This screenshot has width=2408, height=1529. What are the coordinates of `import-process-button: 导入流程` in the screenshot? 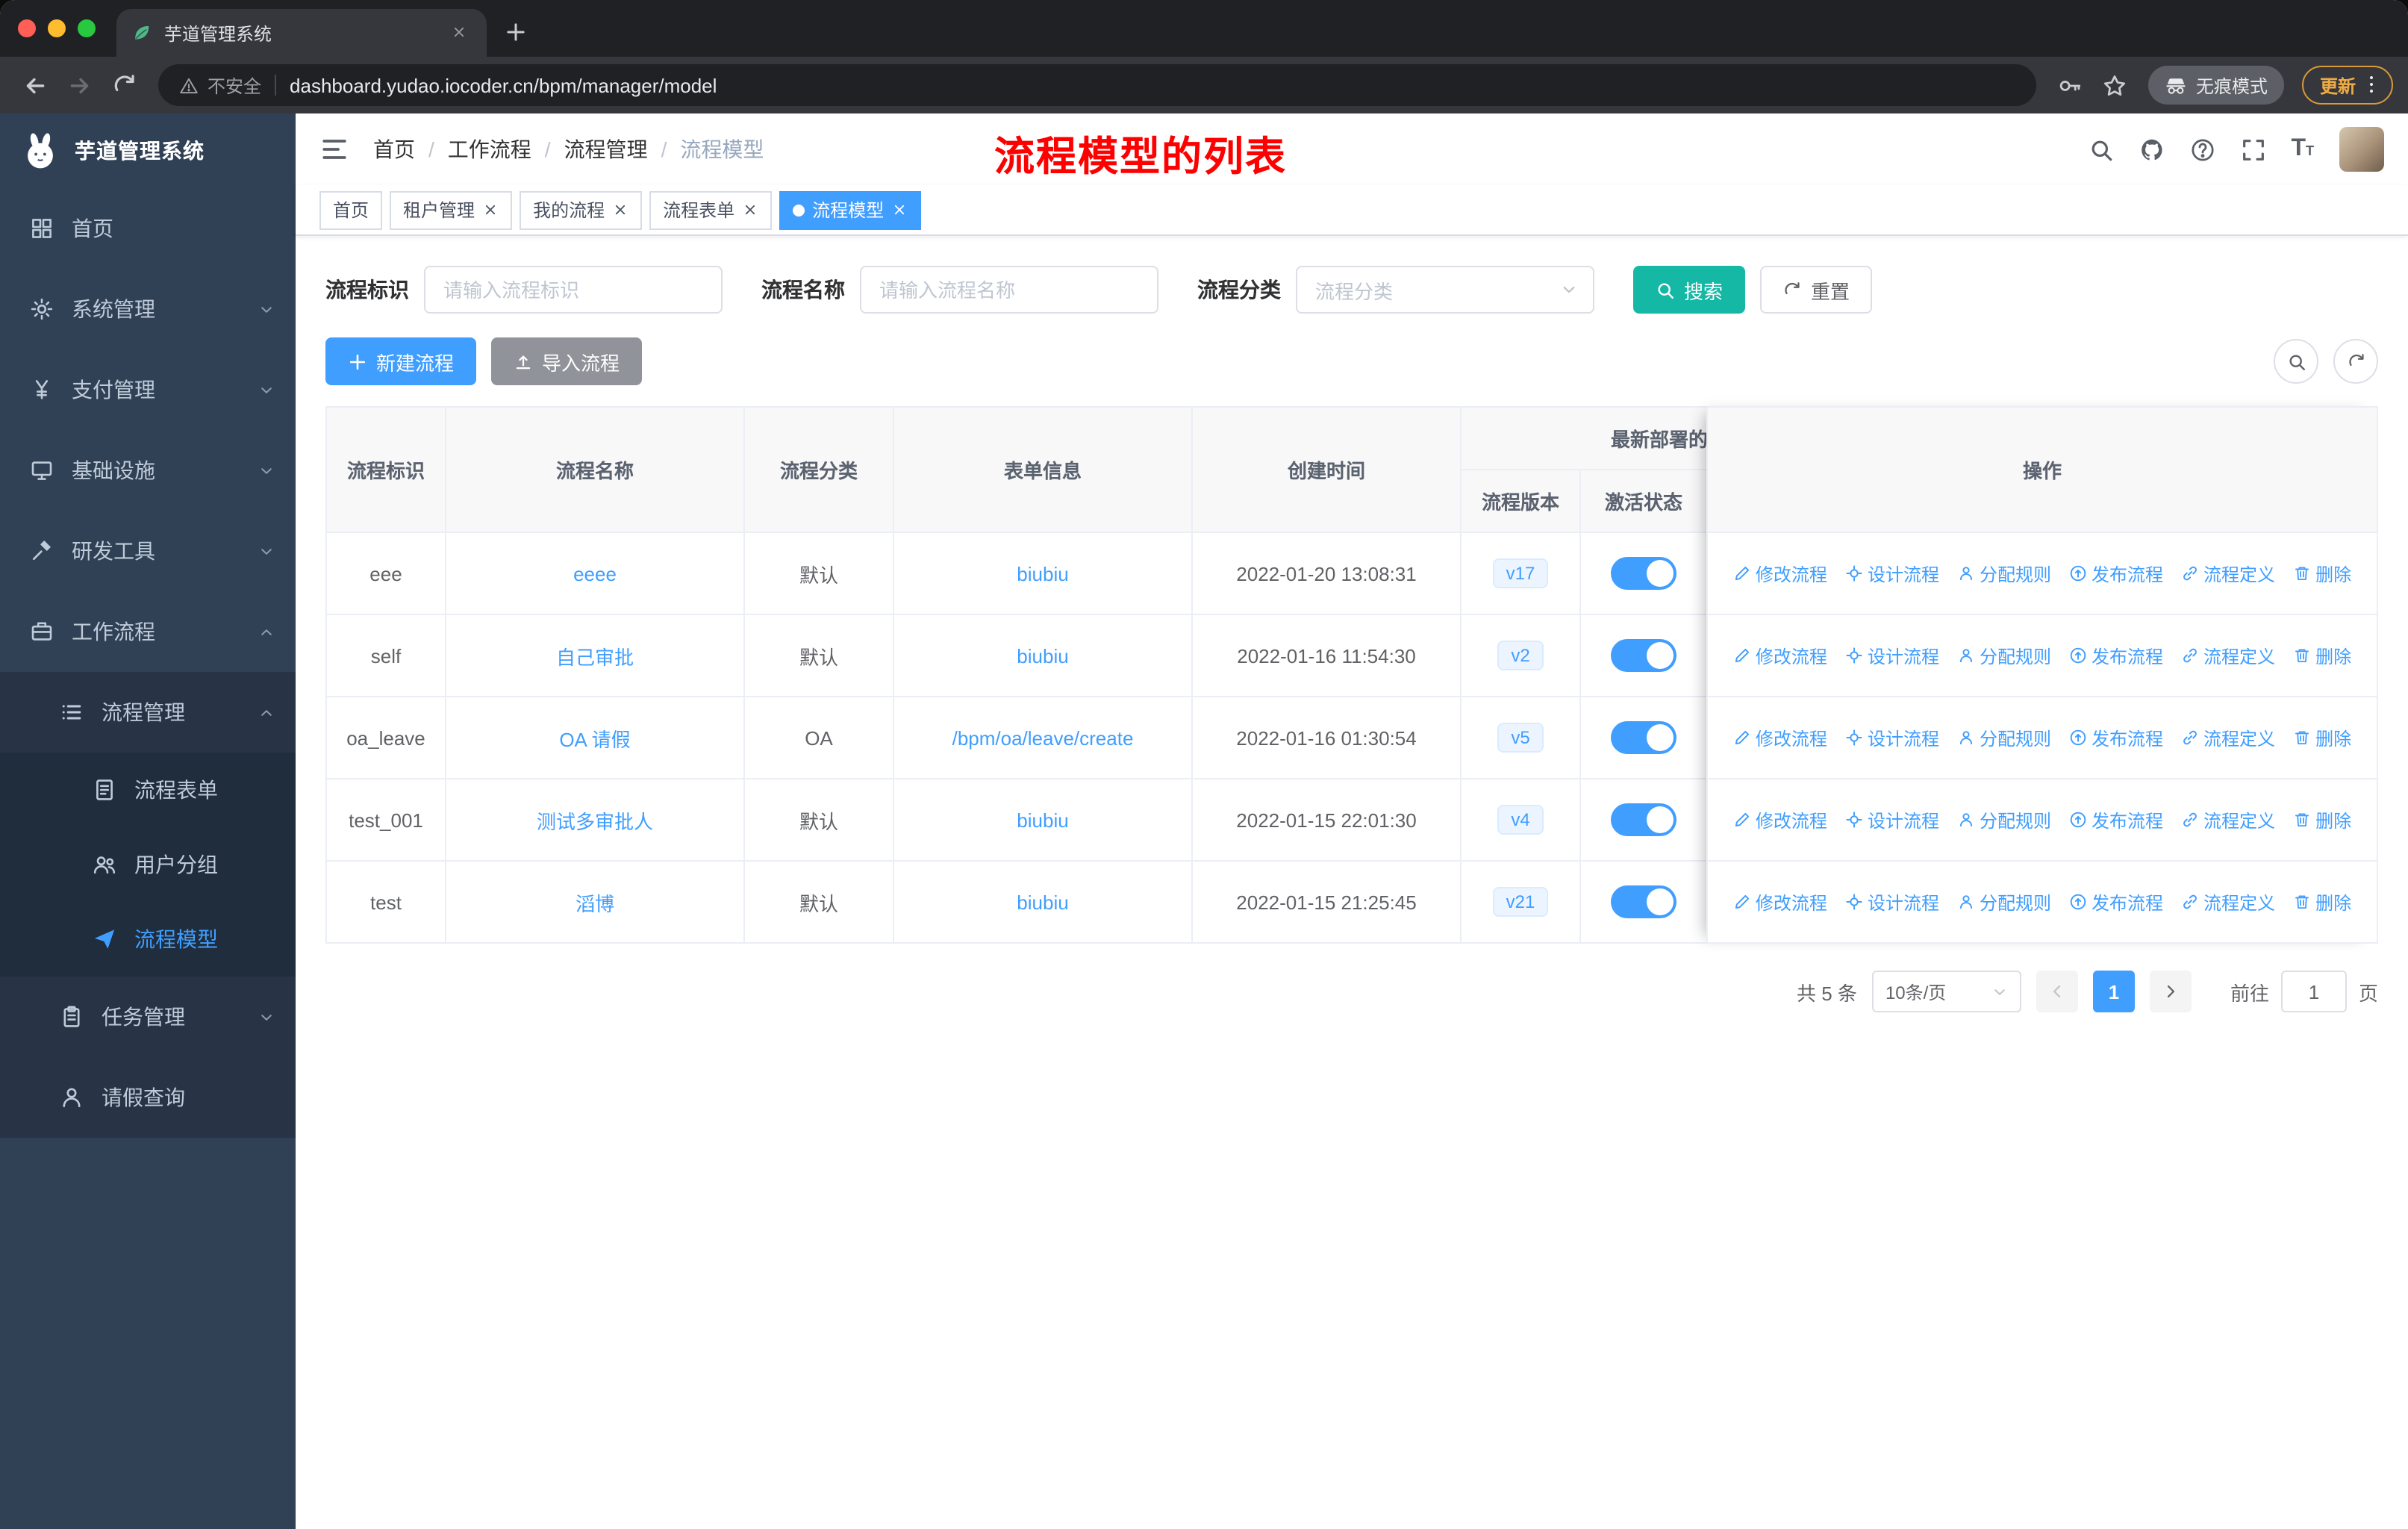 It's located at (567, 361).